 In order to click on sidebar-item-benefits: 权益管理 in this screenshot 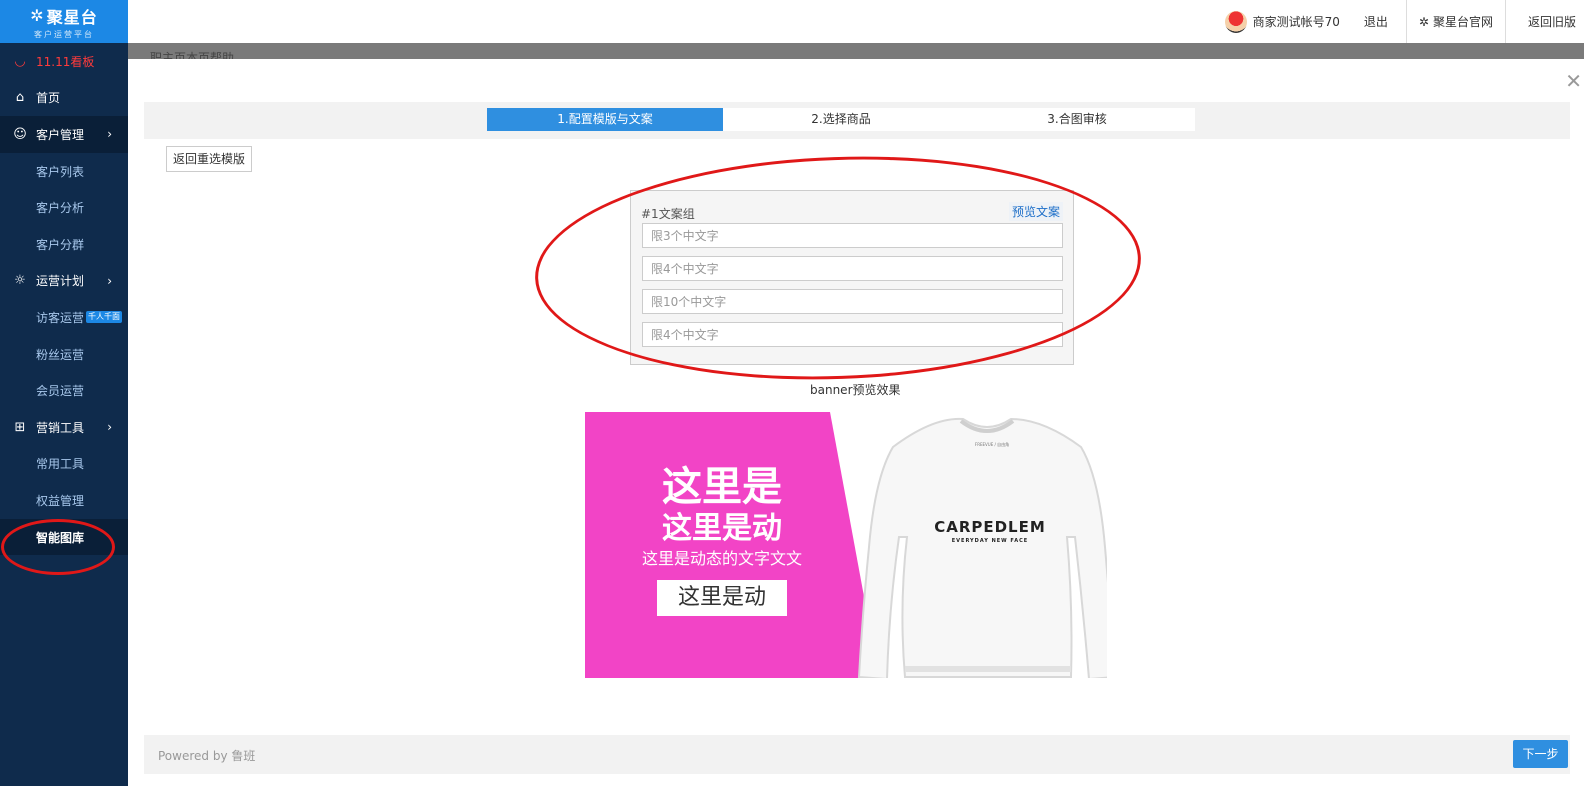, I will do `click(64, 500)`.